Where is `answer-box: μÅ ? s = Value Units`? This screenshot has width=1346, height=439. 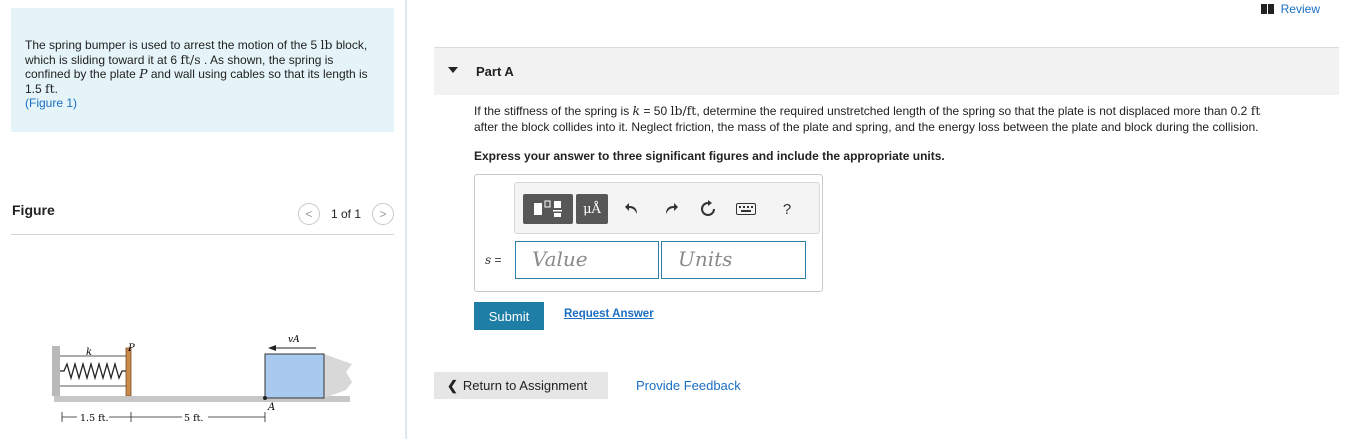 answer-box: μÅ ? s = Value Units is located at coordinates (648, 233).